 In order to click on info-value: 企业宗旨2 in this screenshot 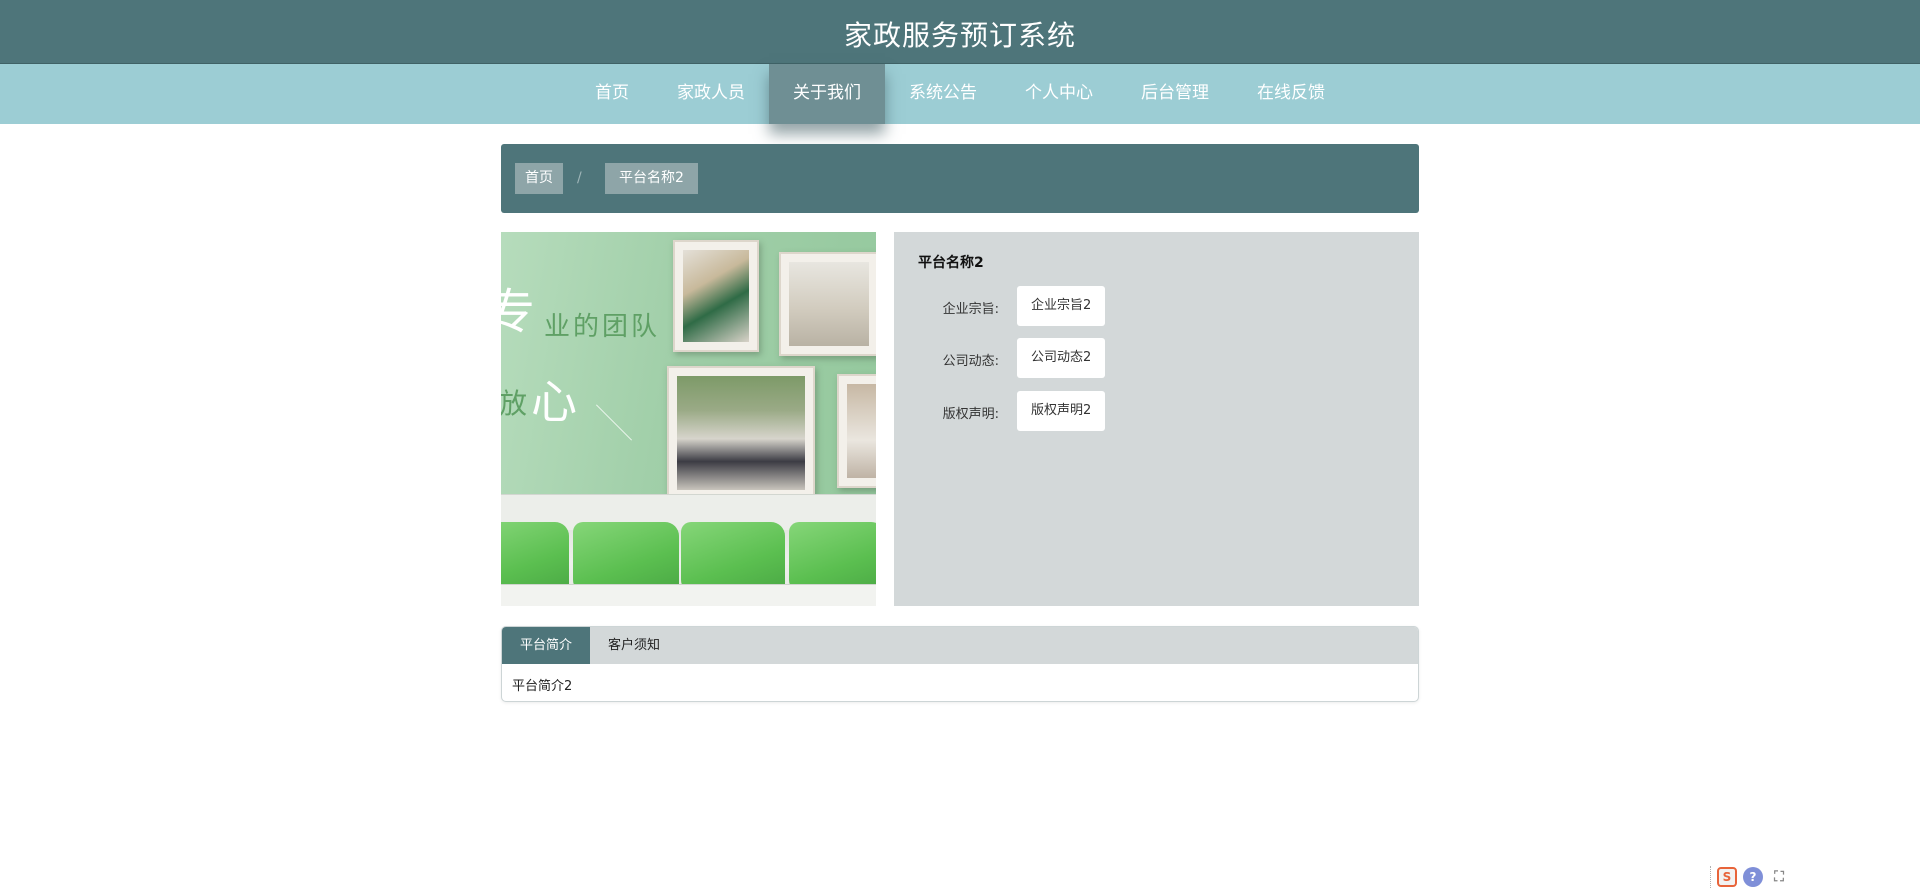, I will do `click(1061, 306)`.